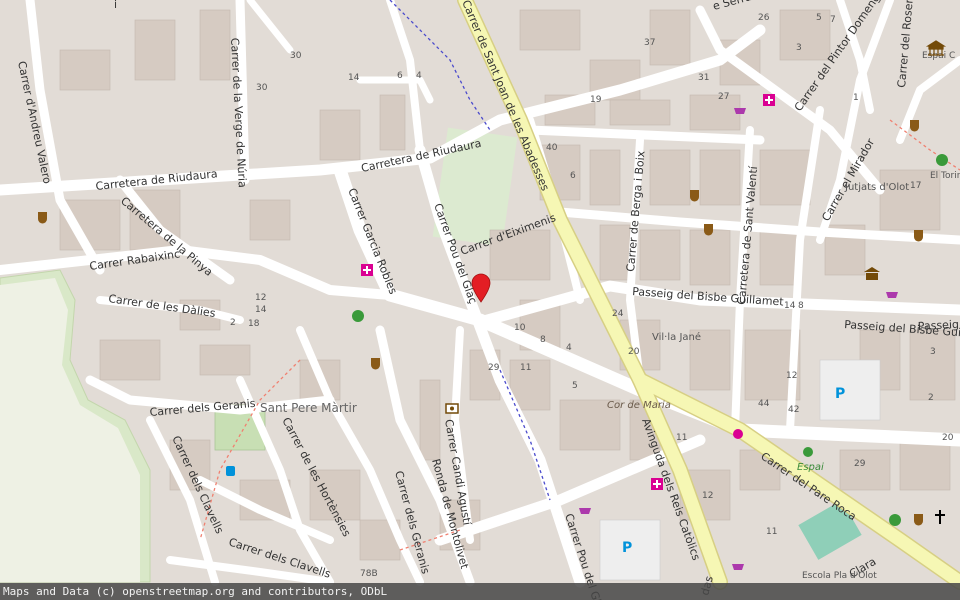 This screenshot has width=960, height=600. I want to click on house-number: 78B, so click(369, 574).